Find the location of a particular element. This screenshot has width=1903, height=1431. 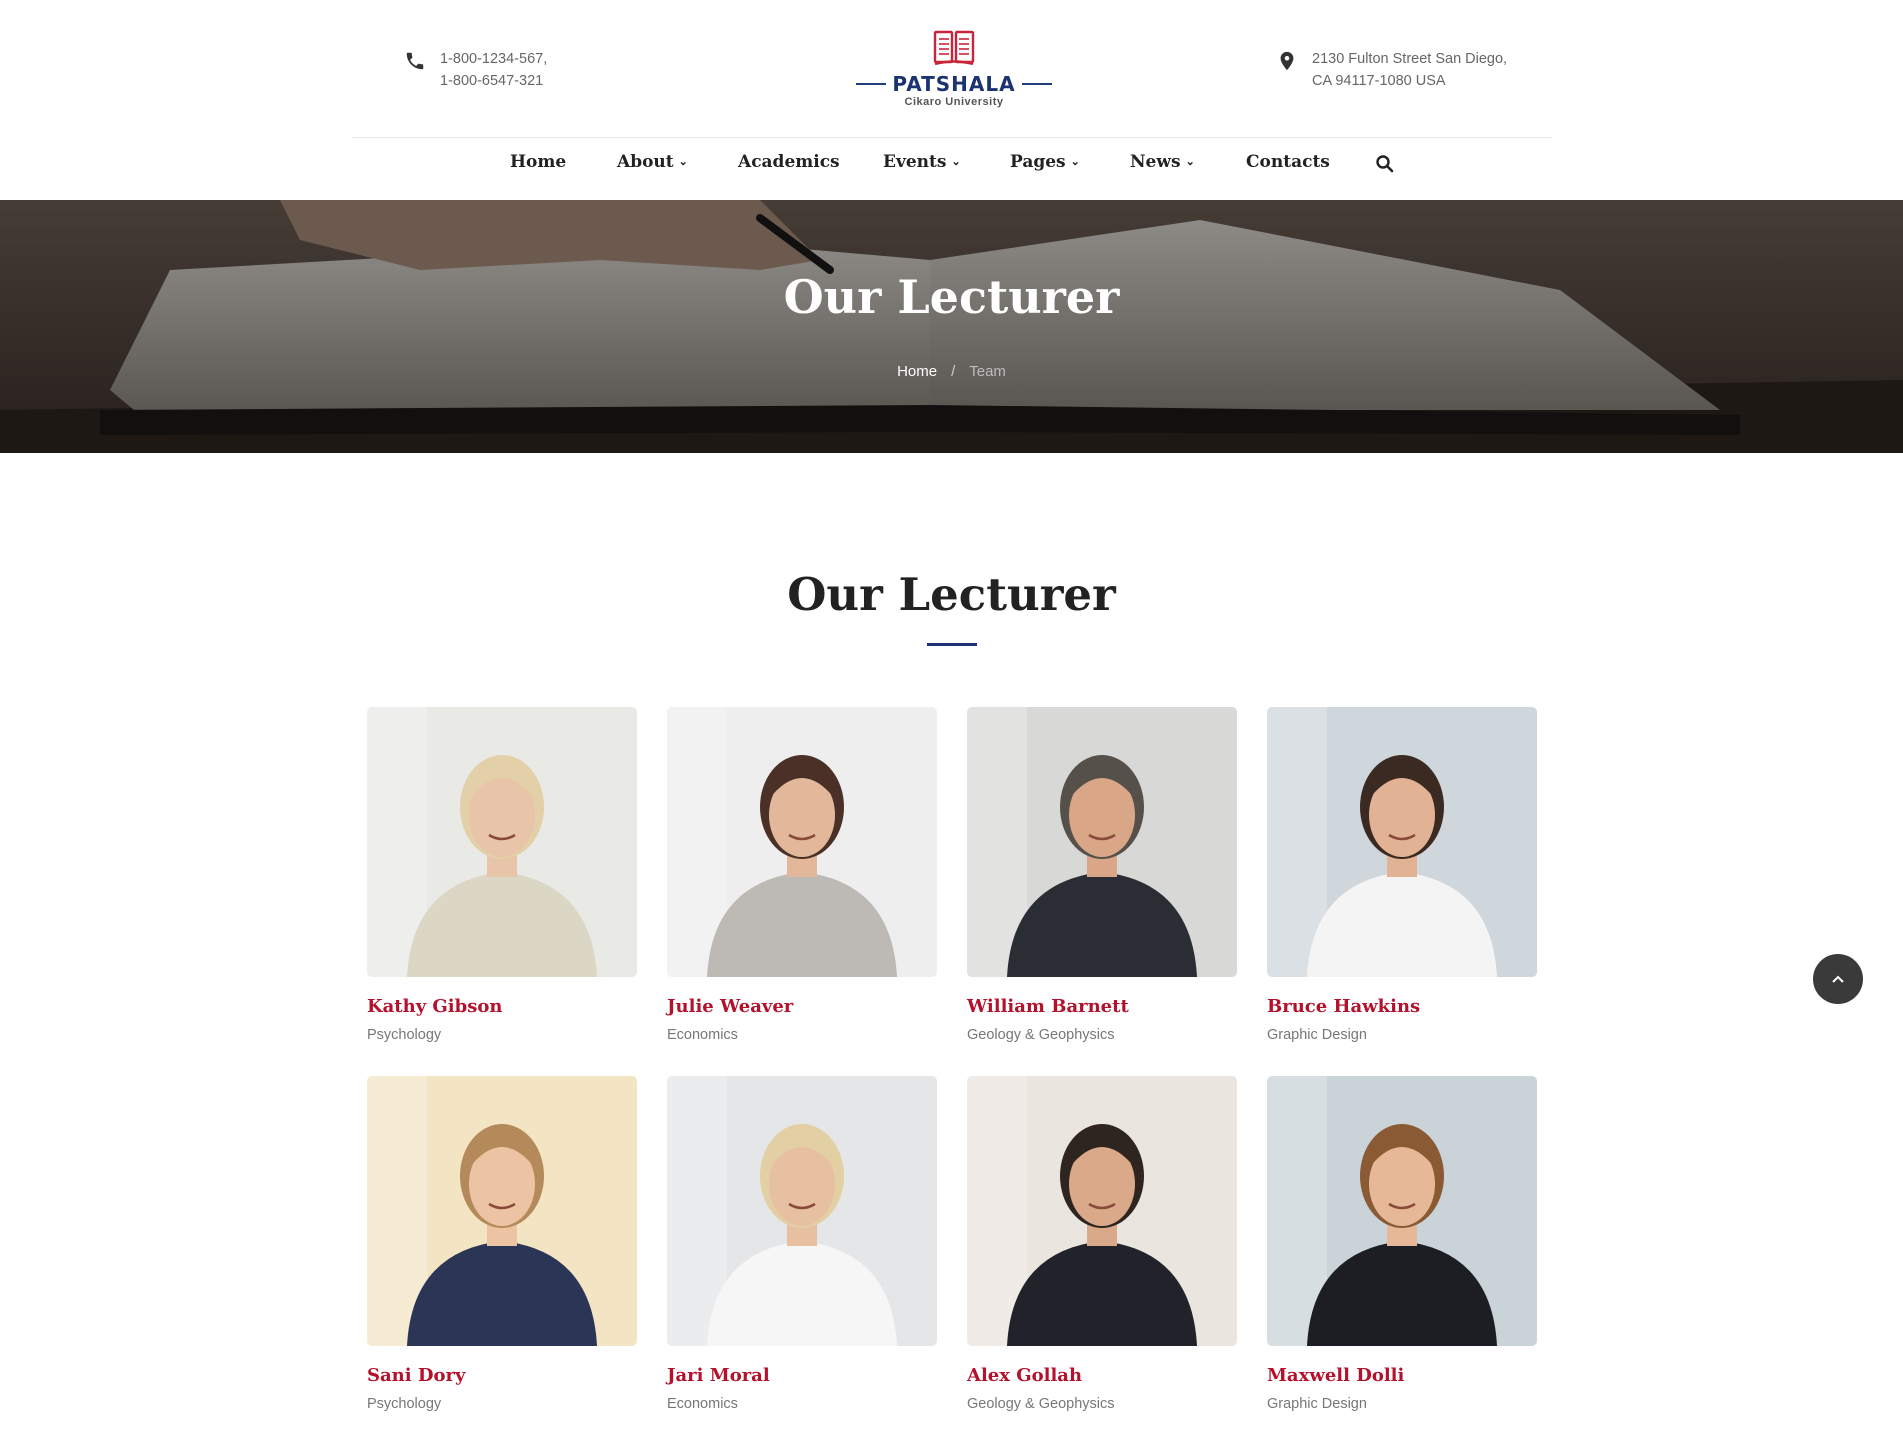

site-logo: PATSHALA Cikaro University is located at coordinates (954, 68).